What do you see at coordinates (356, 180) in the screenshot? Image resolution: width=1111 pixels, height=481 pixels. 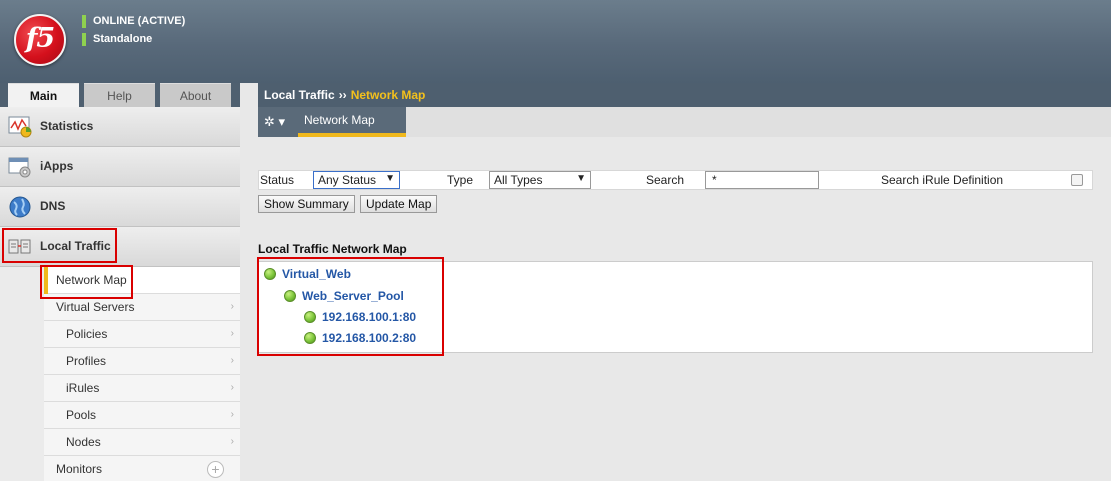 I see `status-select: Any Status ▼` at bounding box center [356, 180].